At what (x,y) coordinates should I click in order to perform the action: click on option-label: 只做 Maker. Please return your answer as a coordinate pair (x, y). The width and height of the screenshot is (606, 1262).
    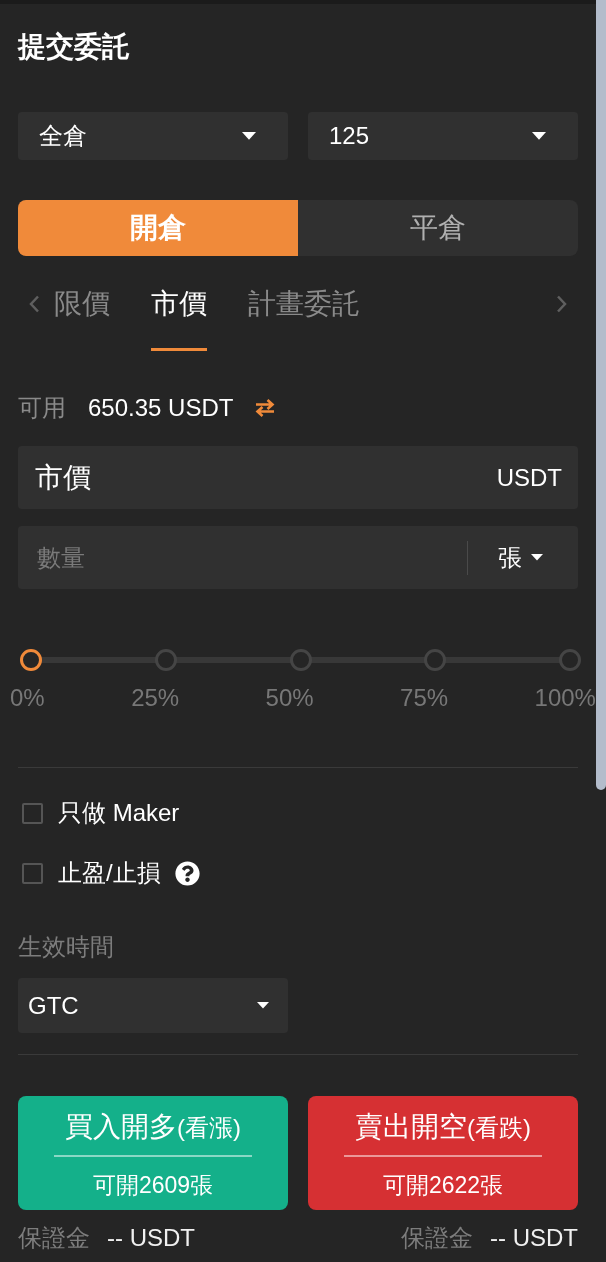
    Looking at the image, I should click on (119, 813).